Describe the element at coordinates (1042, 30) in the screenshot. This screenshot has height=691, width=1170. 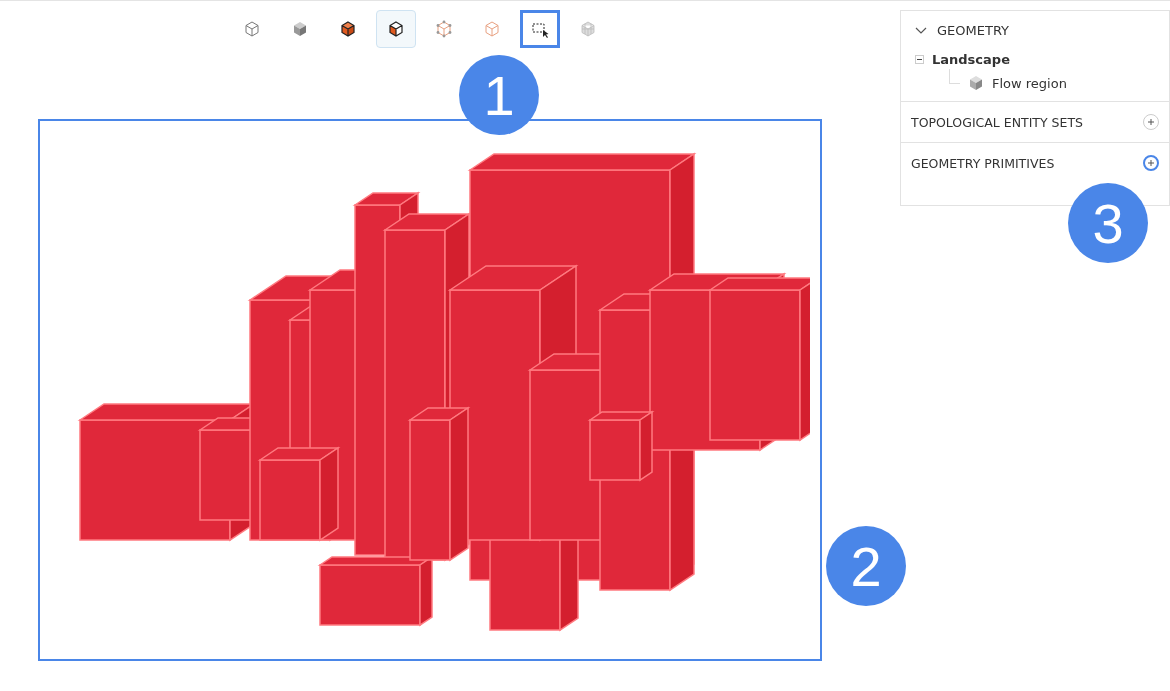
I see `geometry-header: GEOMETRY` at that location.